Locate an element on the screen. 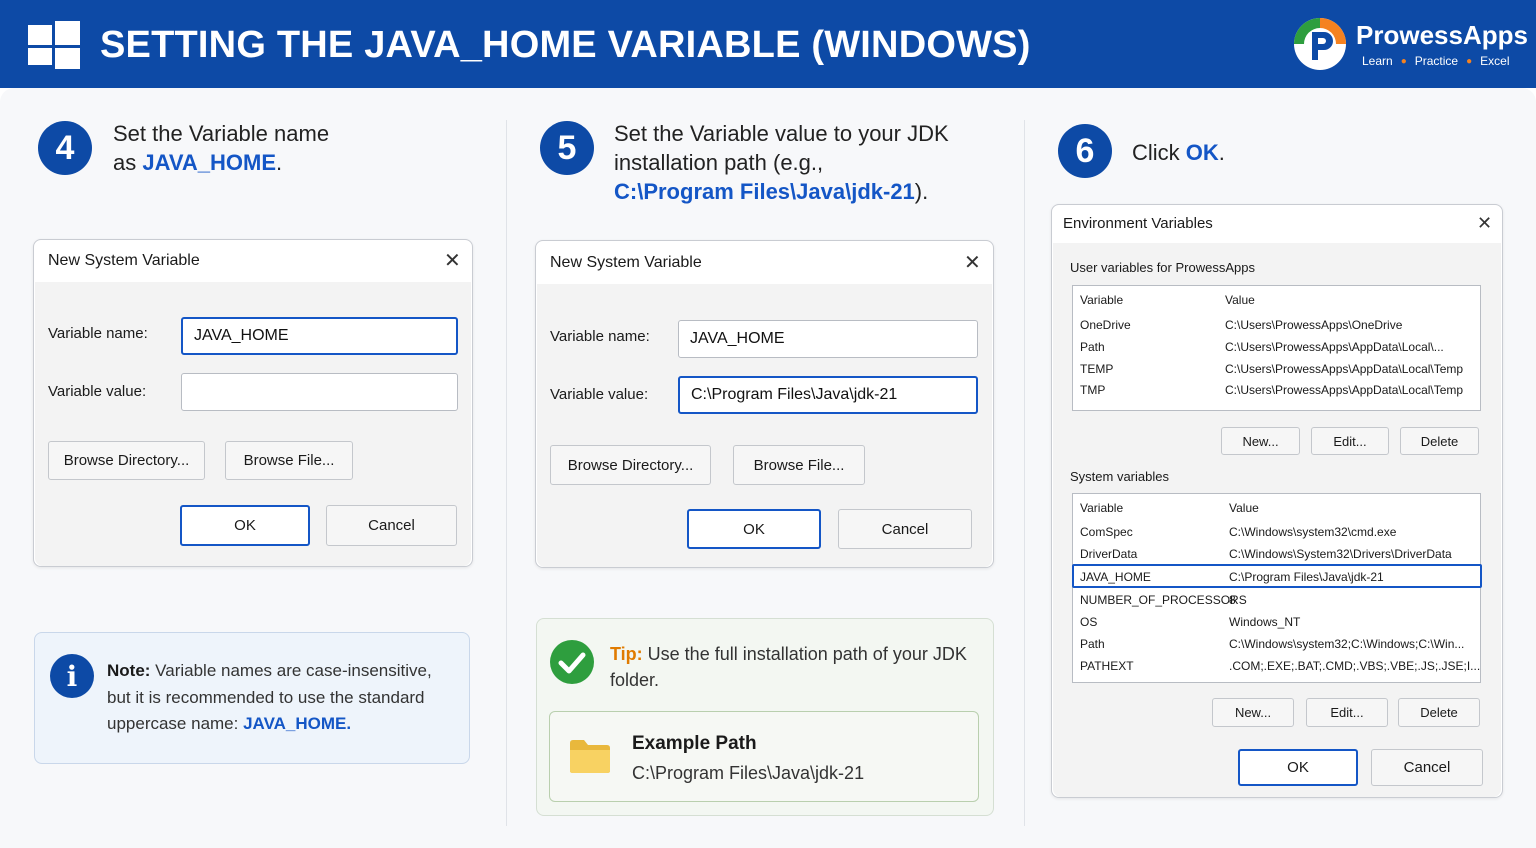  step-6-prefix: Click is located at coordinates (1159, 152).